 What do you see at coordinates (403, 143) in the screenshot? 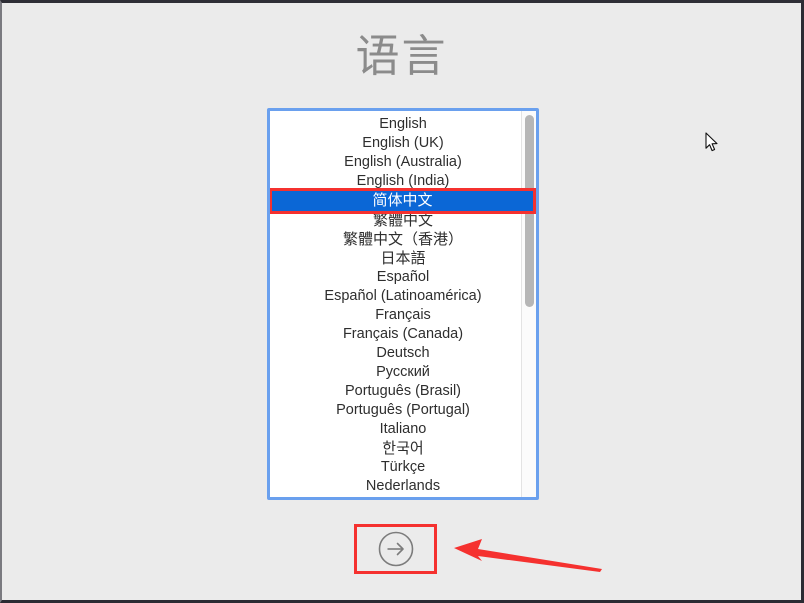
I see `language-option: English (UK)` at bounding box center [403, 143].